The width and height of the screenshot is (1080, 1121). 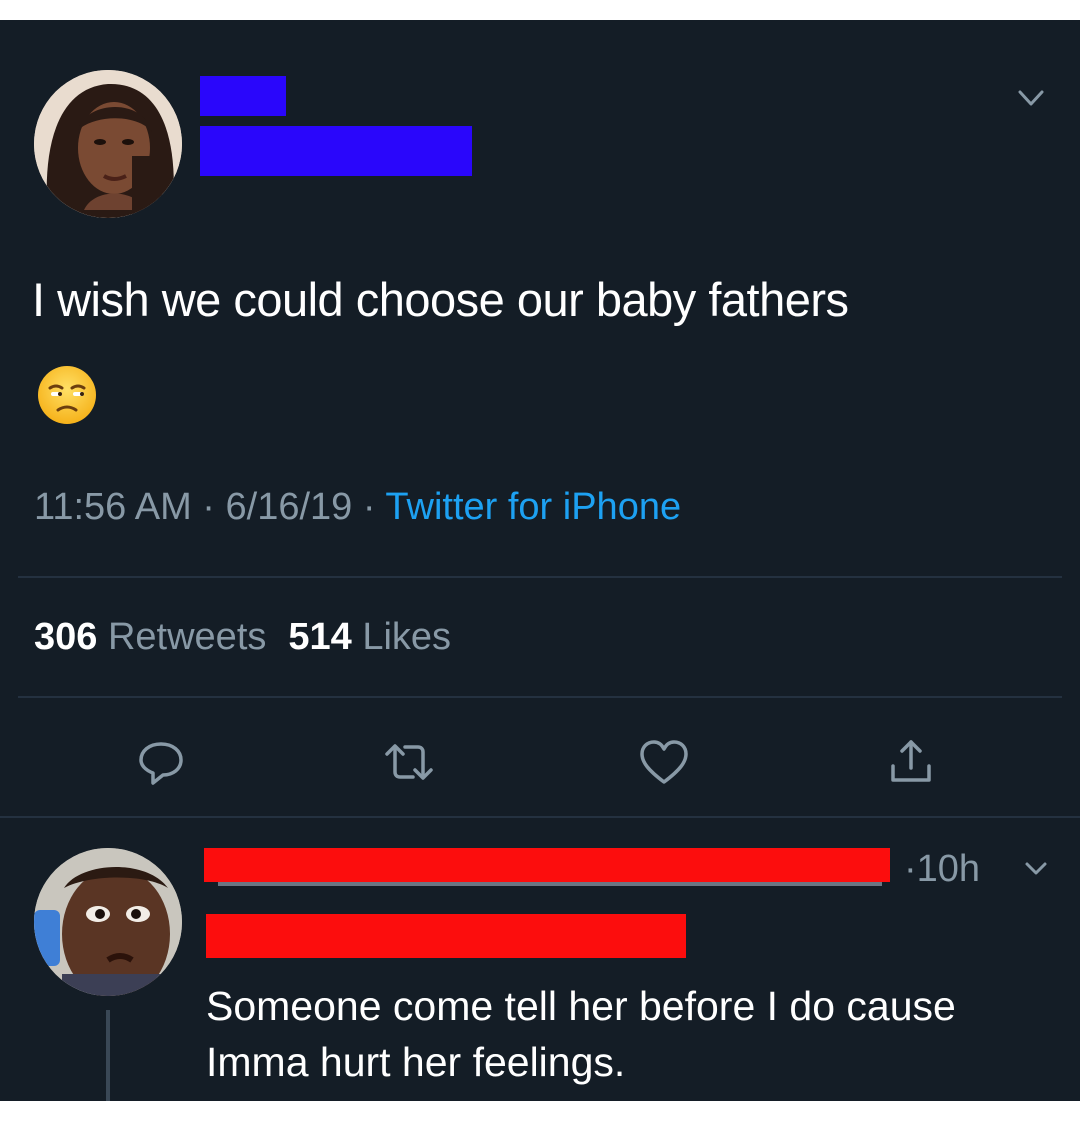 What do you see at coordinates (407, 637) in the screenshot?
I see `likes-label: Likes` at bounding box center [407, 637].